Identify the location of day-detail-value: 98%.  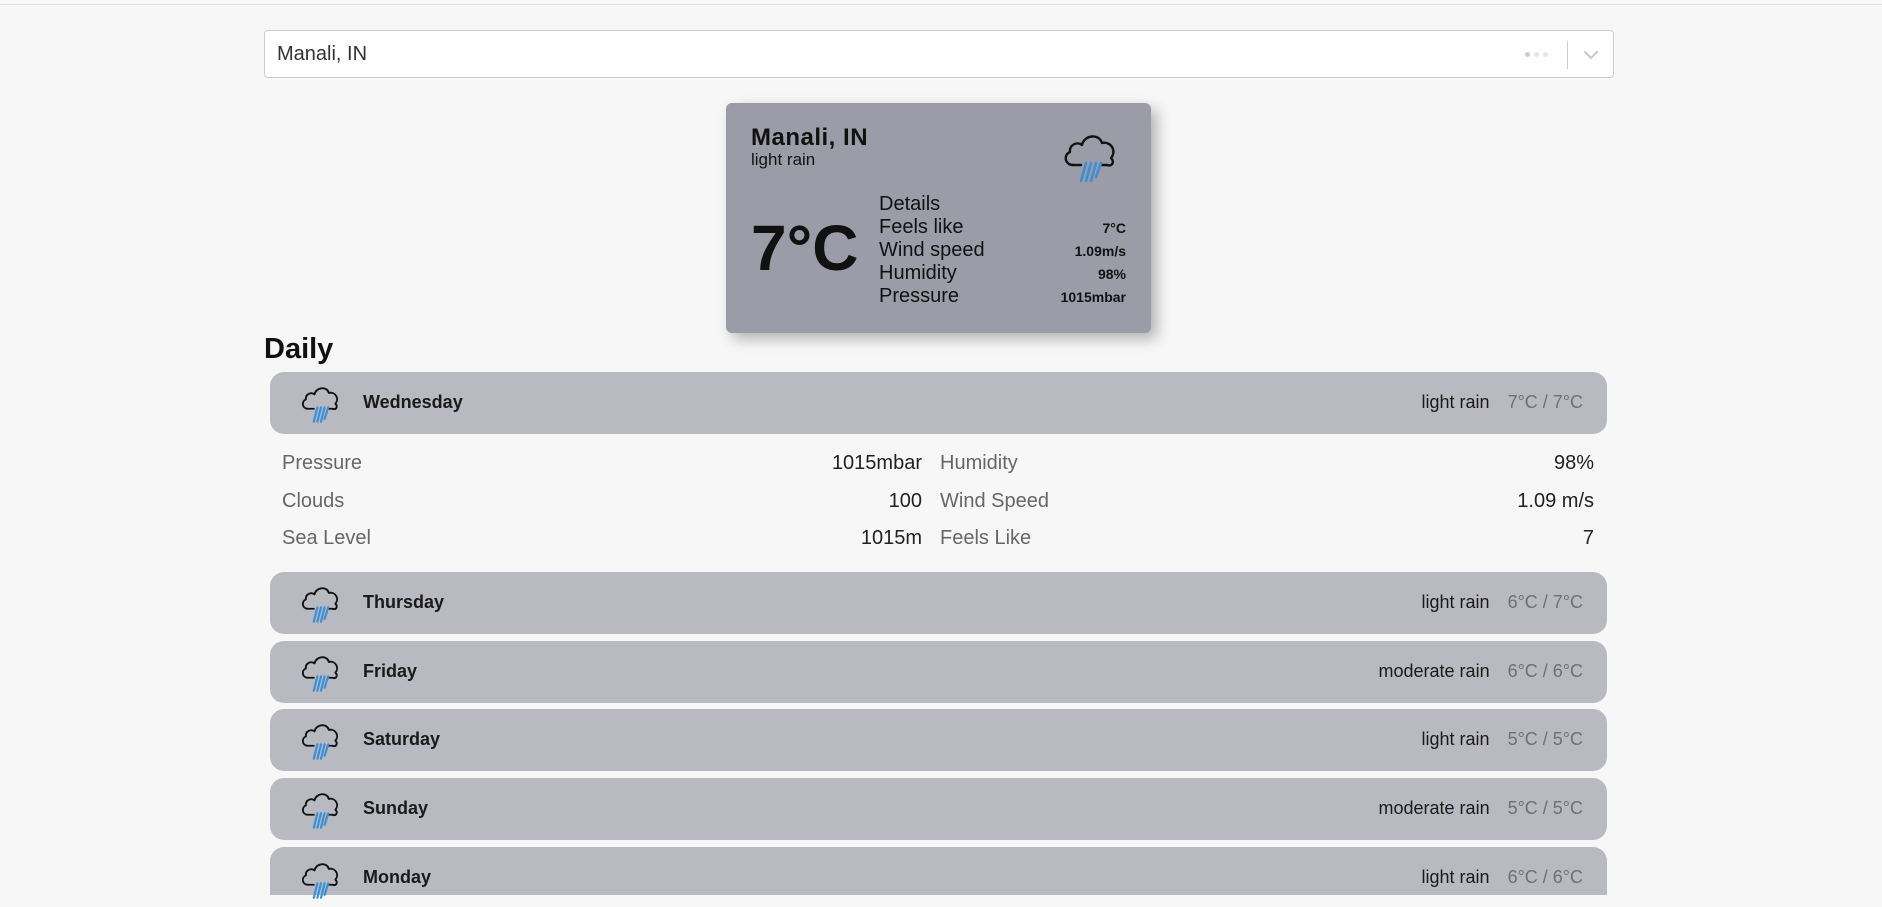
(1573, 463).